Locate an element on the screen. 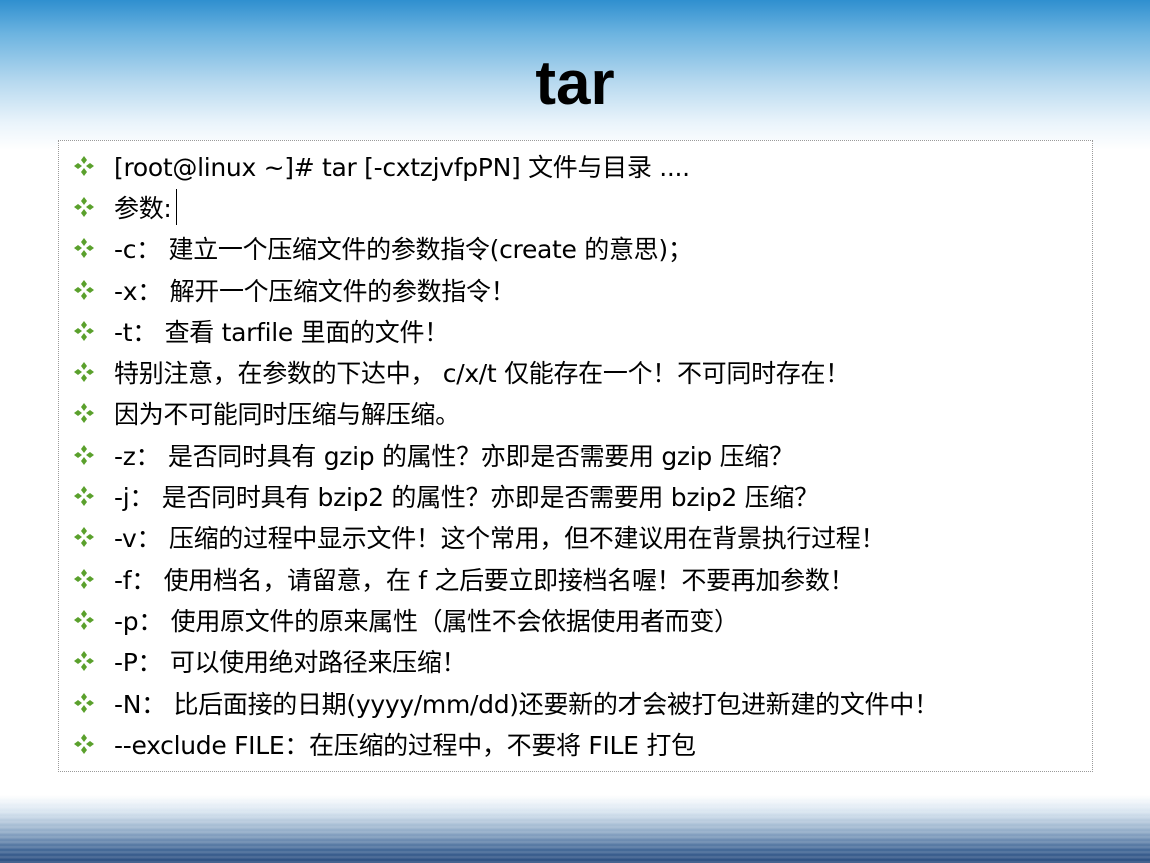  list-item: -x： 解开一个压缩文件的参数指令！ is located at coordinates (506, 289).